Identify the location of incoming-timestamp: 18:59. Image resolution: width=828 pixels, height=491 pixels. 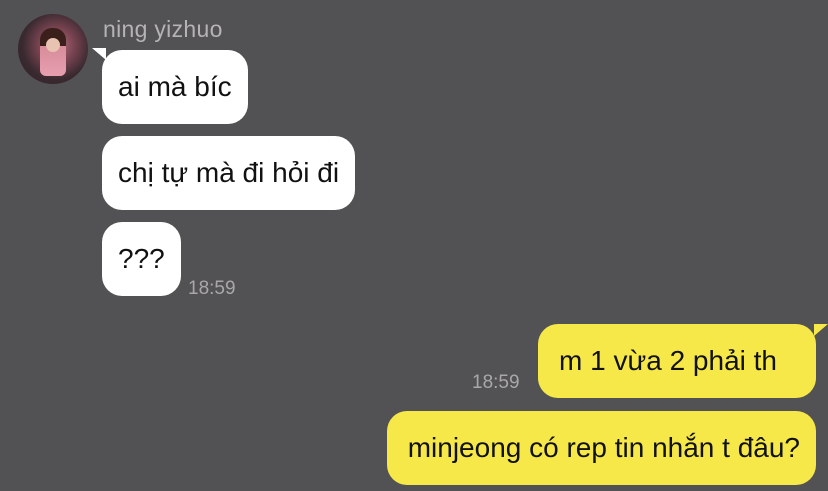
(212, 288).